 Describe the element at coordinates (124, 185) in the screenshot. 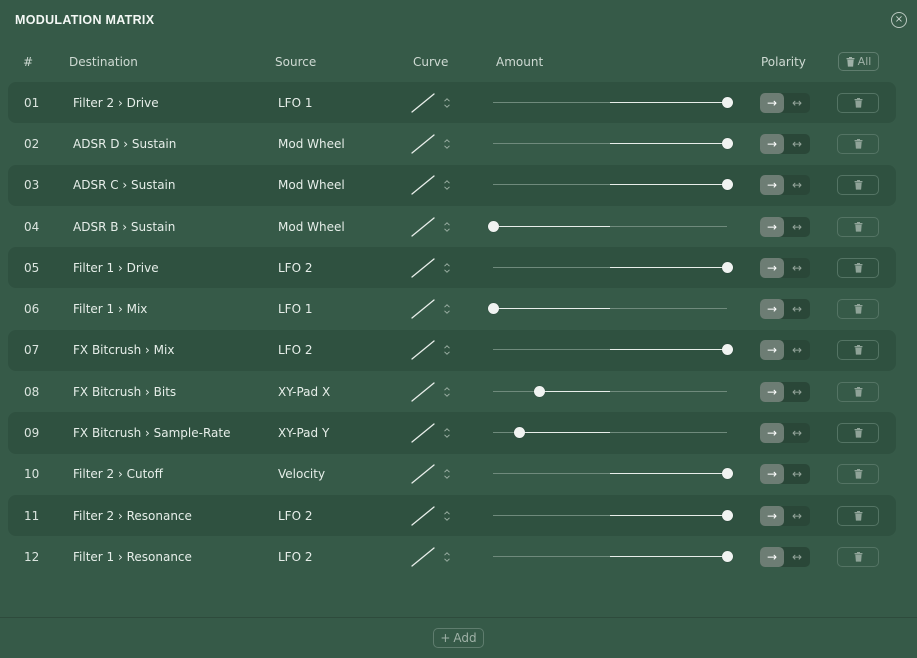

I see `destination-label: ADSR C › Sustain` at that location.